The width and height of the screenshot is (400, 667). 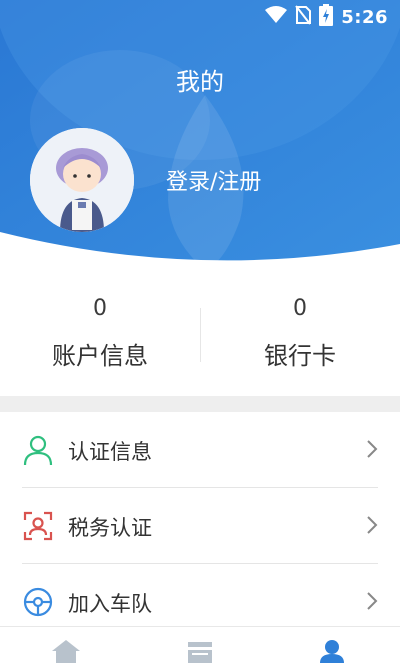 What do you see at coordinates (200, 450) in the screenshot?
I see `menu-item-certification: 认证信息` at bounding box center [200, 450].